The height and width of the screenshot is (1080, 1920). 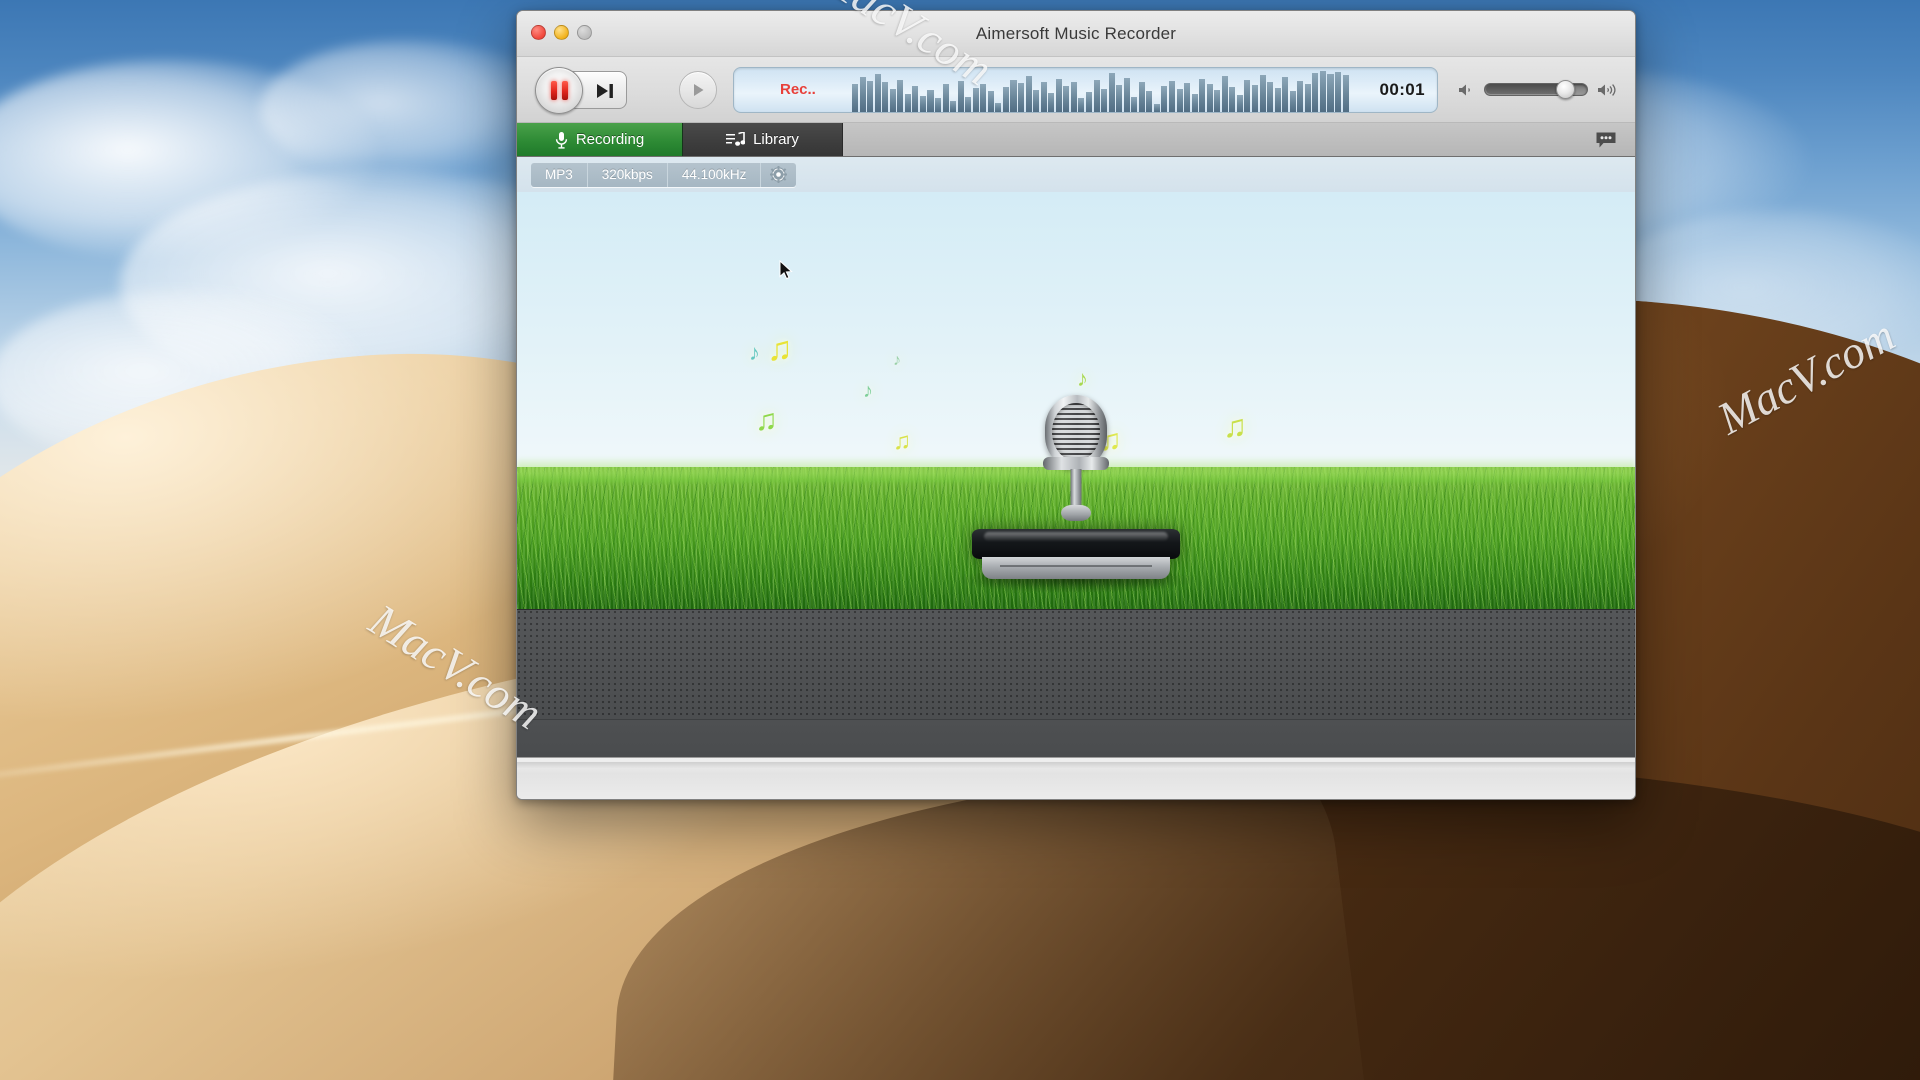 I want to click on playlist-note-icon, so click(x=736, y=138).